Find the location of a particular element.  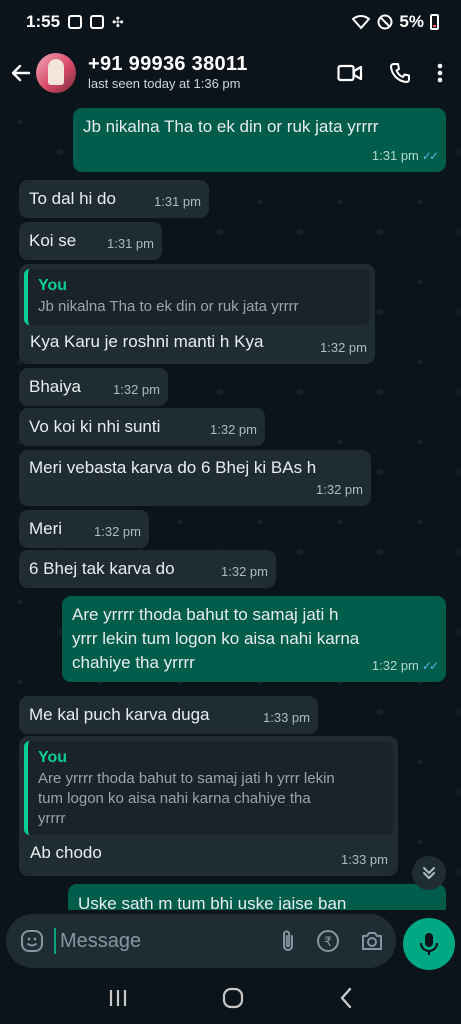

message-incoming: To dal hi do 1:31 pm is located at coordinates (114, 199).